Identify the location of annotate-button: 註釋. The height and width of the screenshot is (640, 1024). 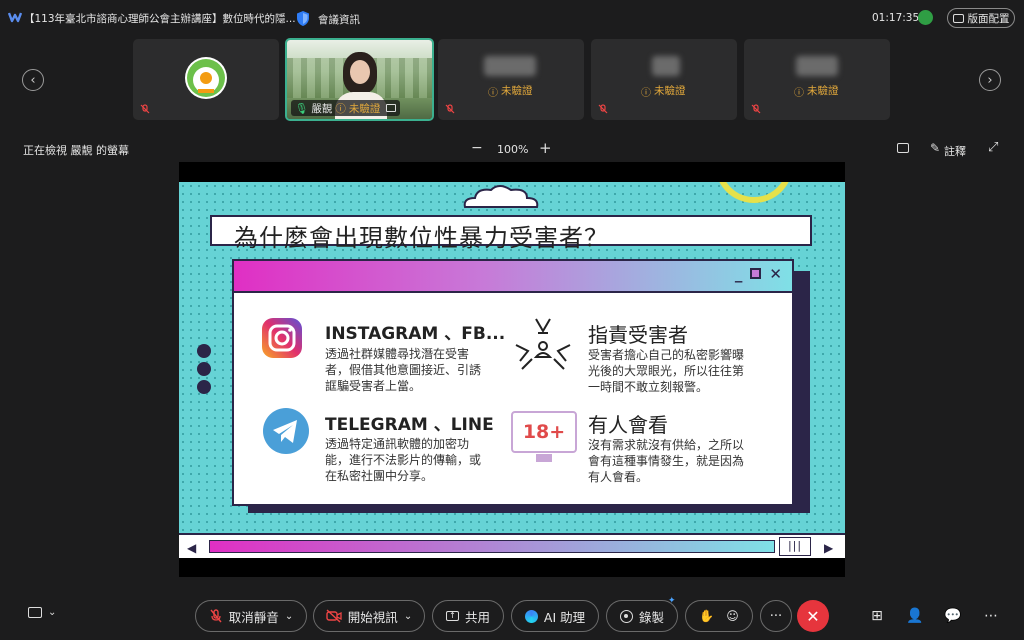
(955, 151).